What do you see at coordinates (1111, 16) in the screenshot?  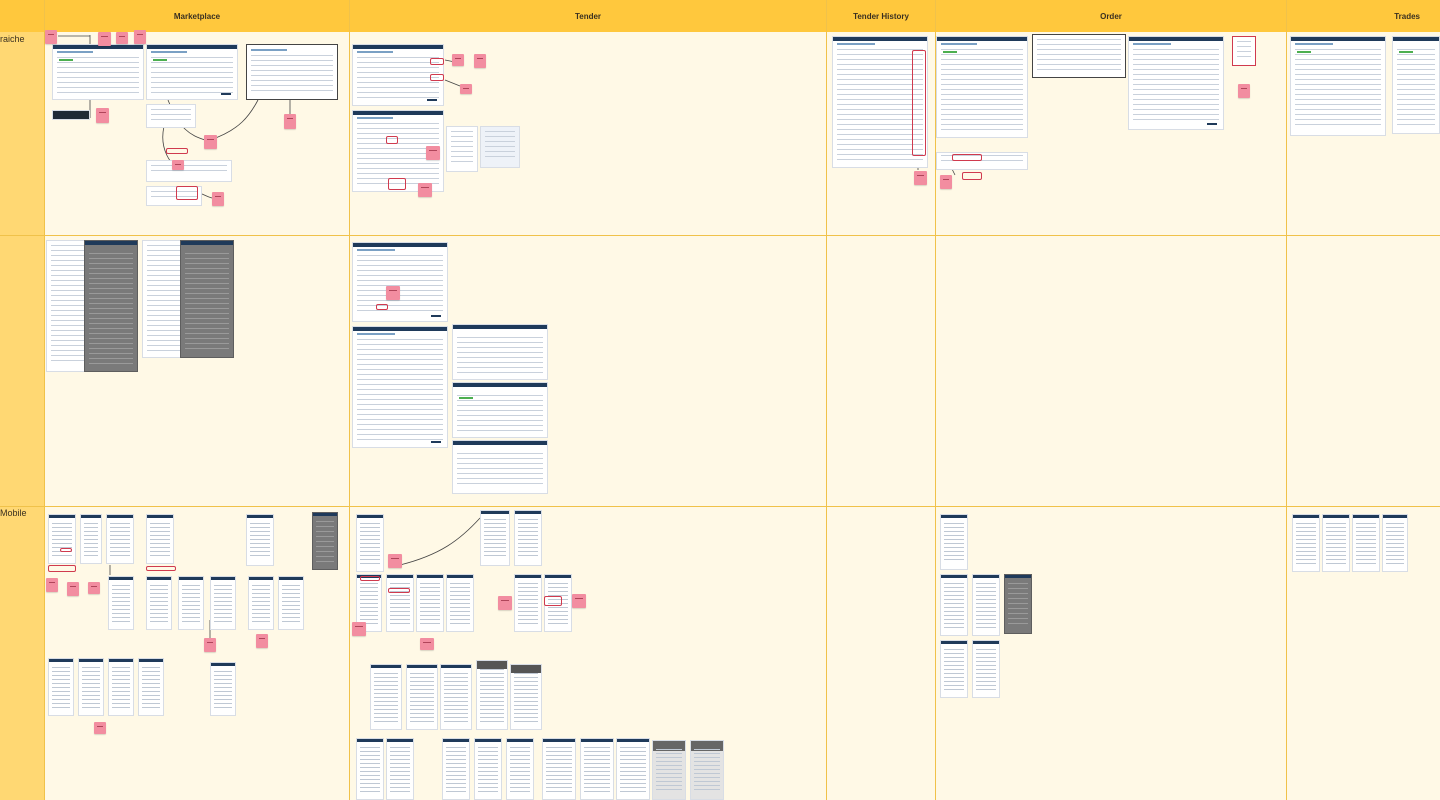 I see `column-header-order: Order` at bounding box center [1111, 16].